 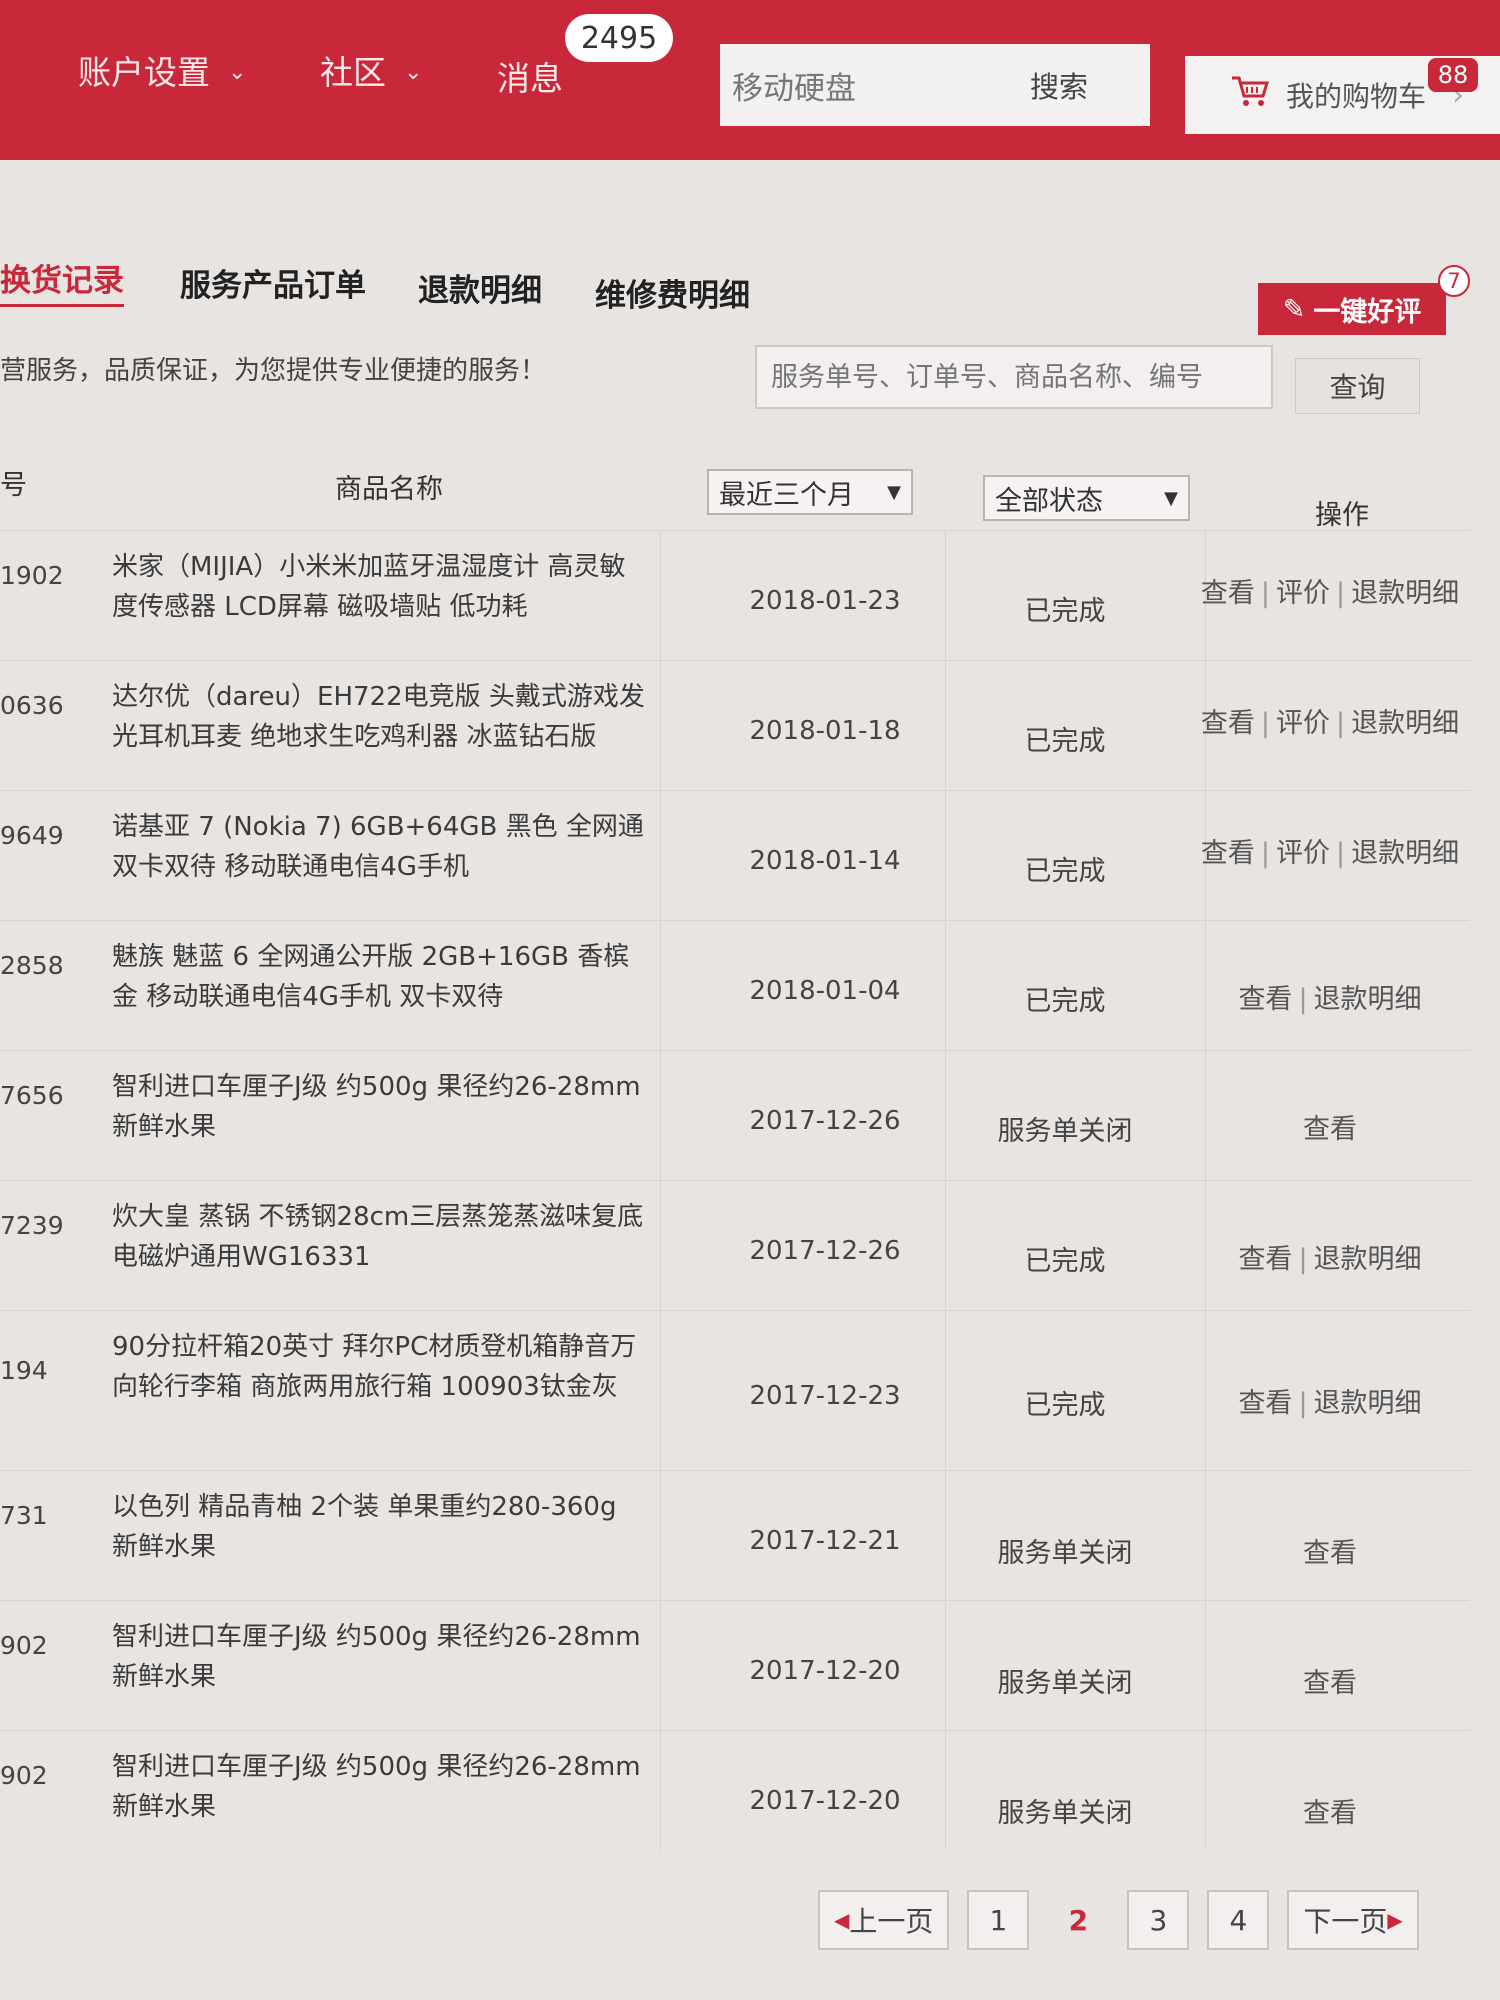 I want to click on search-input, so click(x=870, y=85).